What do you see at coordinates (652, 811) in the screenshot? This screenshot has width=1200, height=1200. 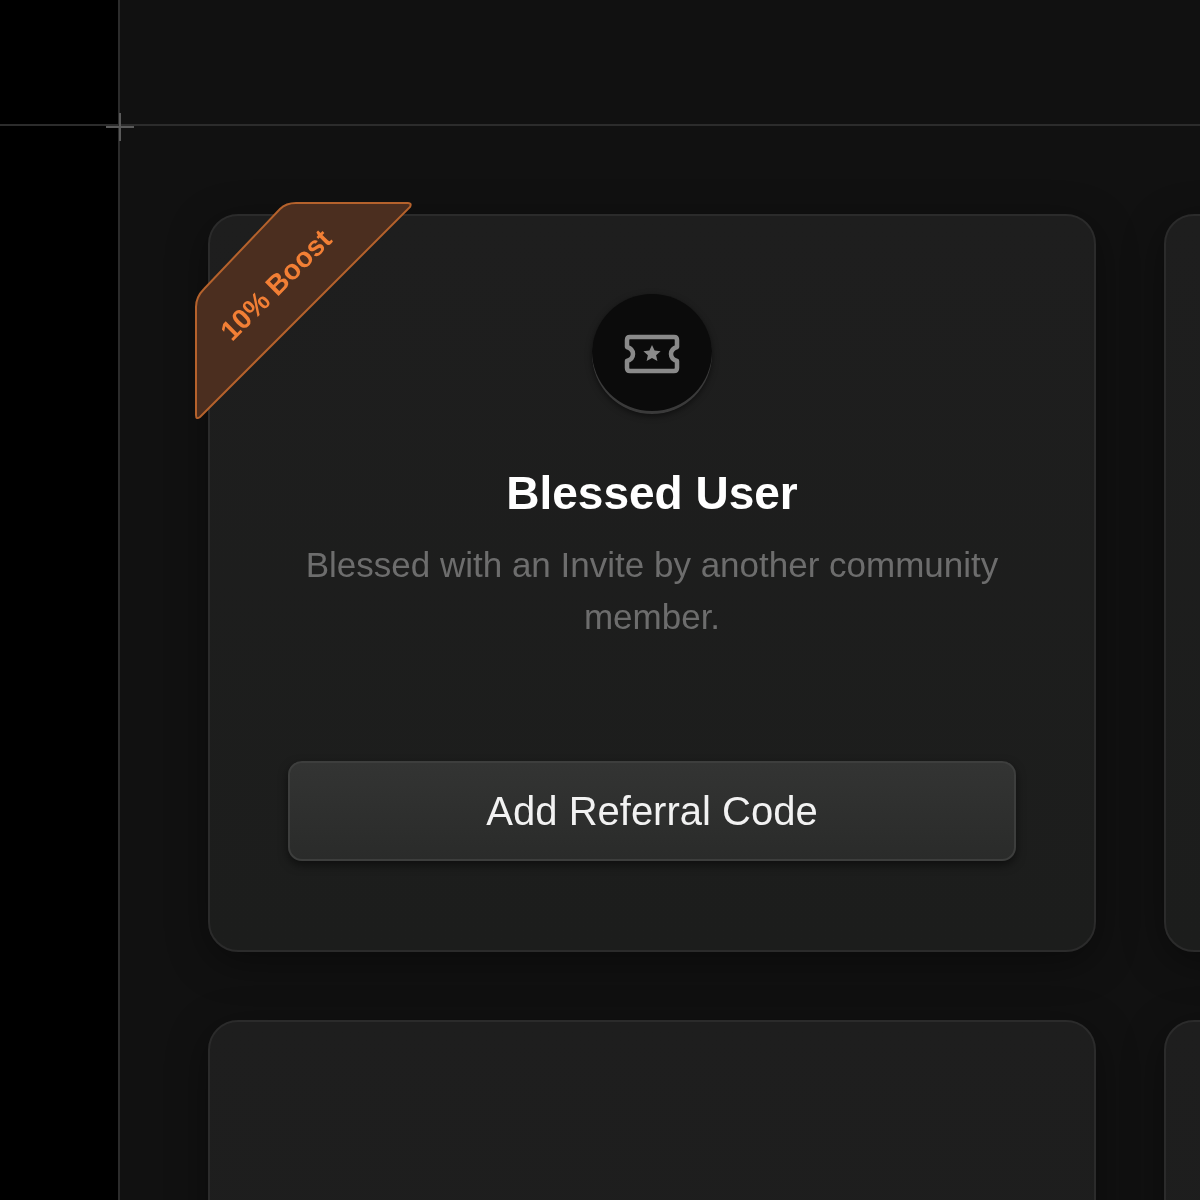 I see `add-referral-code-button: Add Referral Code` at bounding box center [652, 811].